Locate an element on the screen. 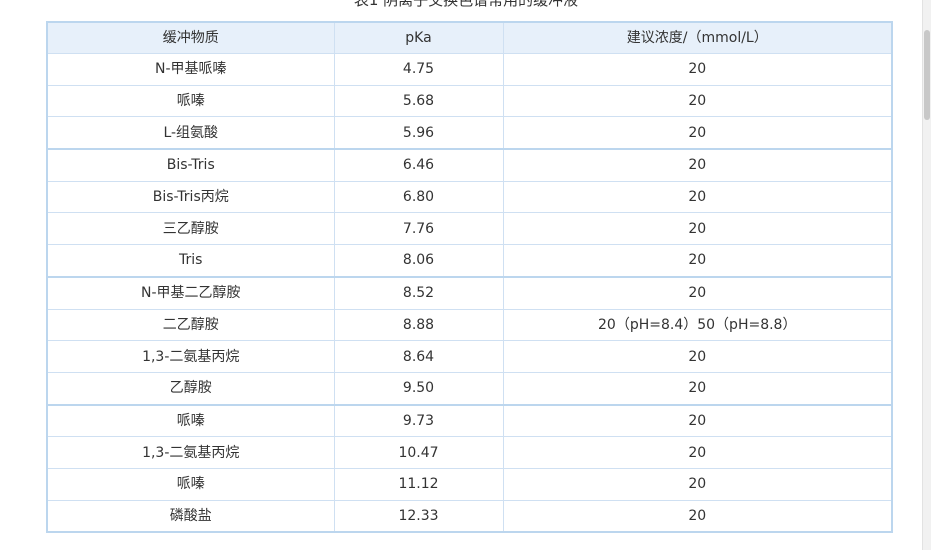  table-row: Bis-Tris 6.46 20 is located at coordinates (469, 165).